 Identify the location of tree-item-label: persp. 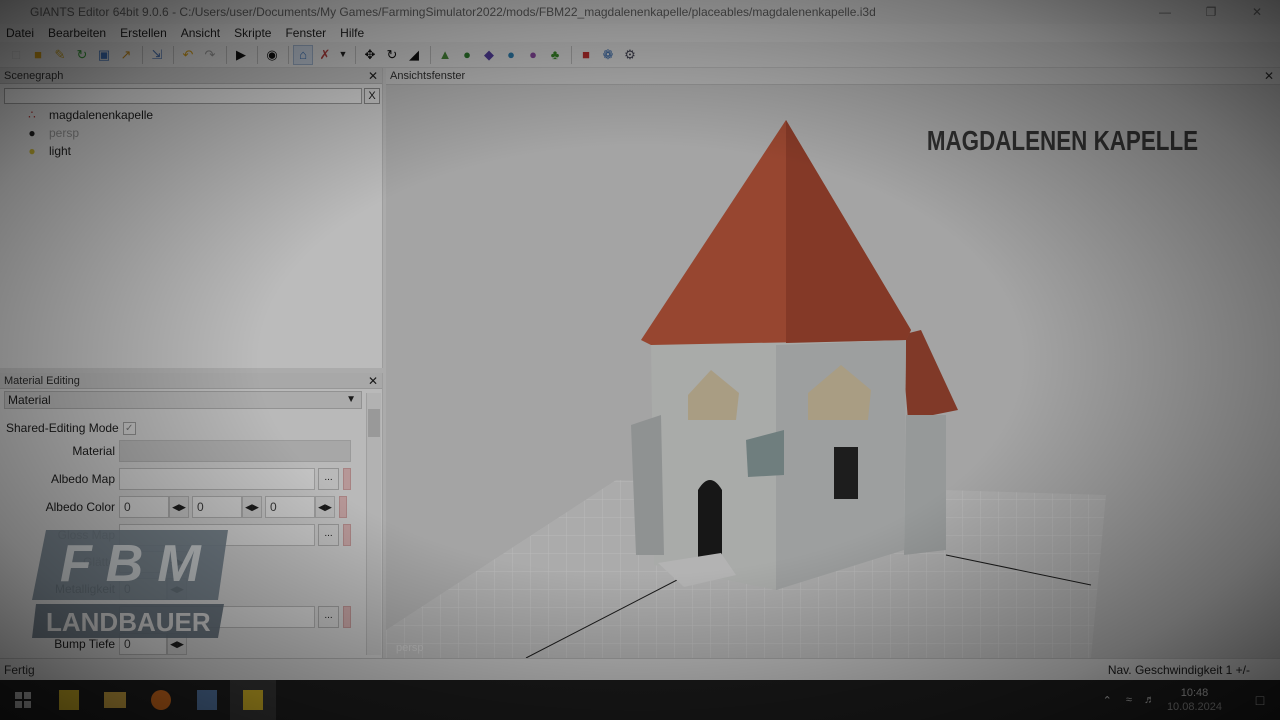
(64, 133).